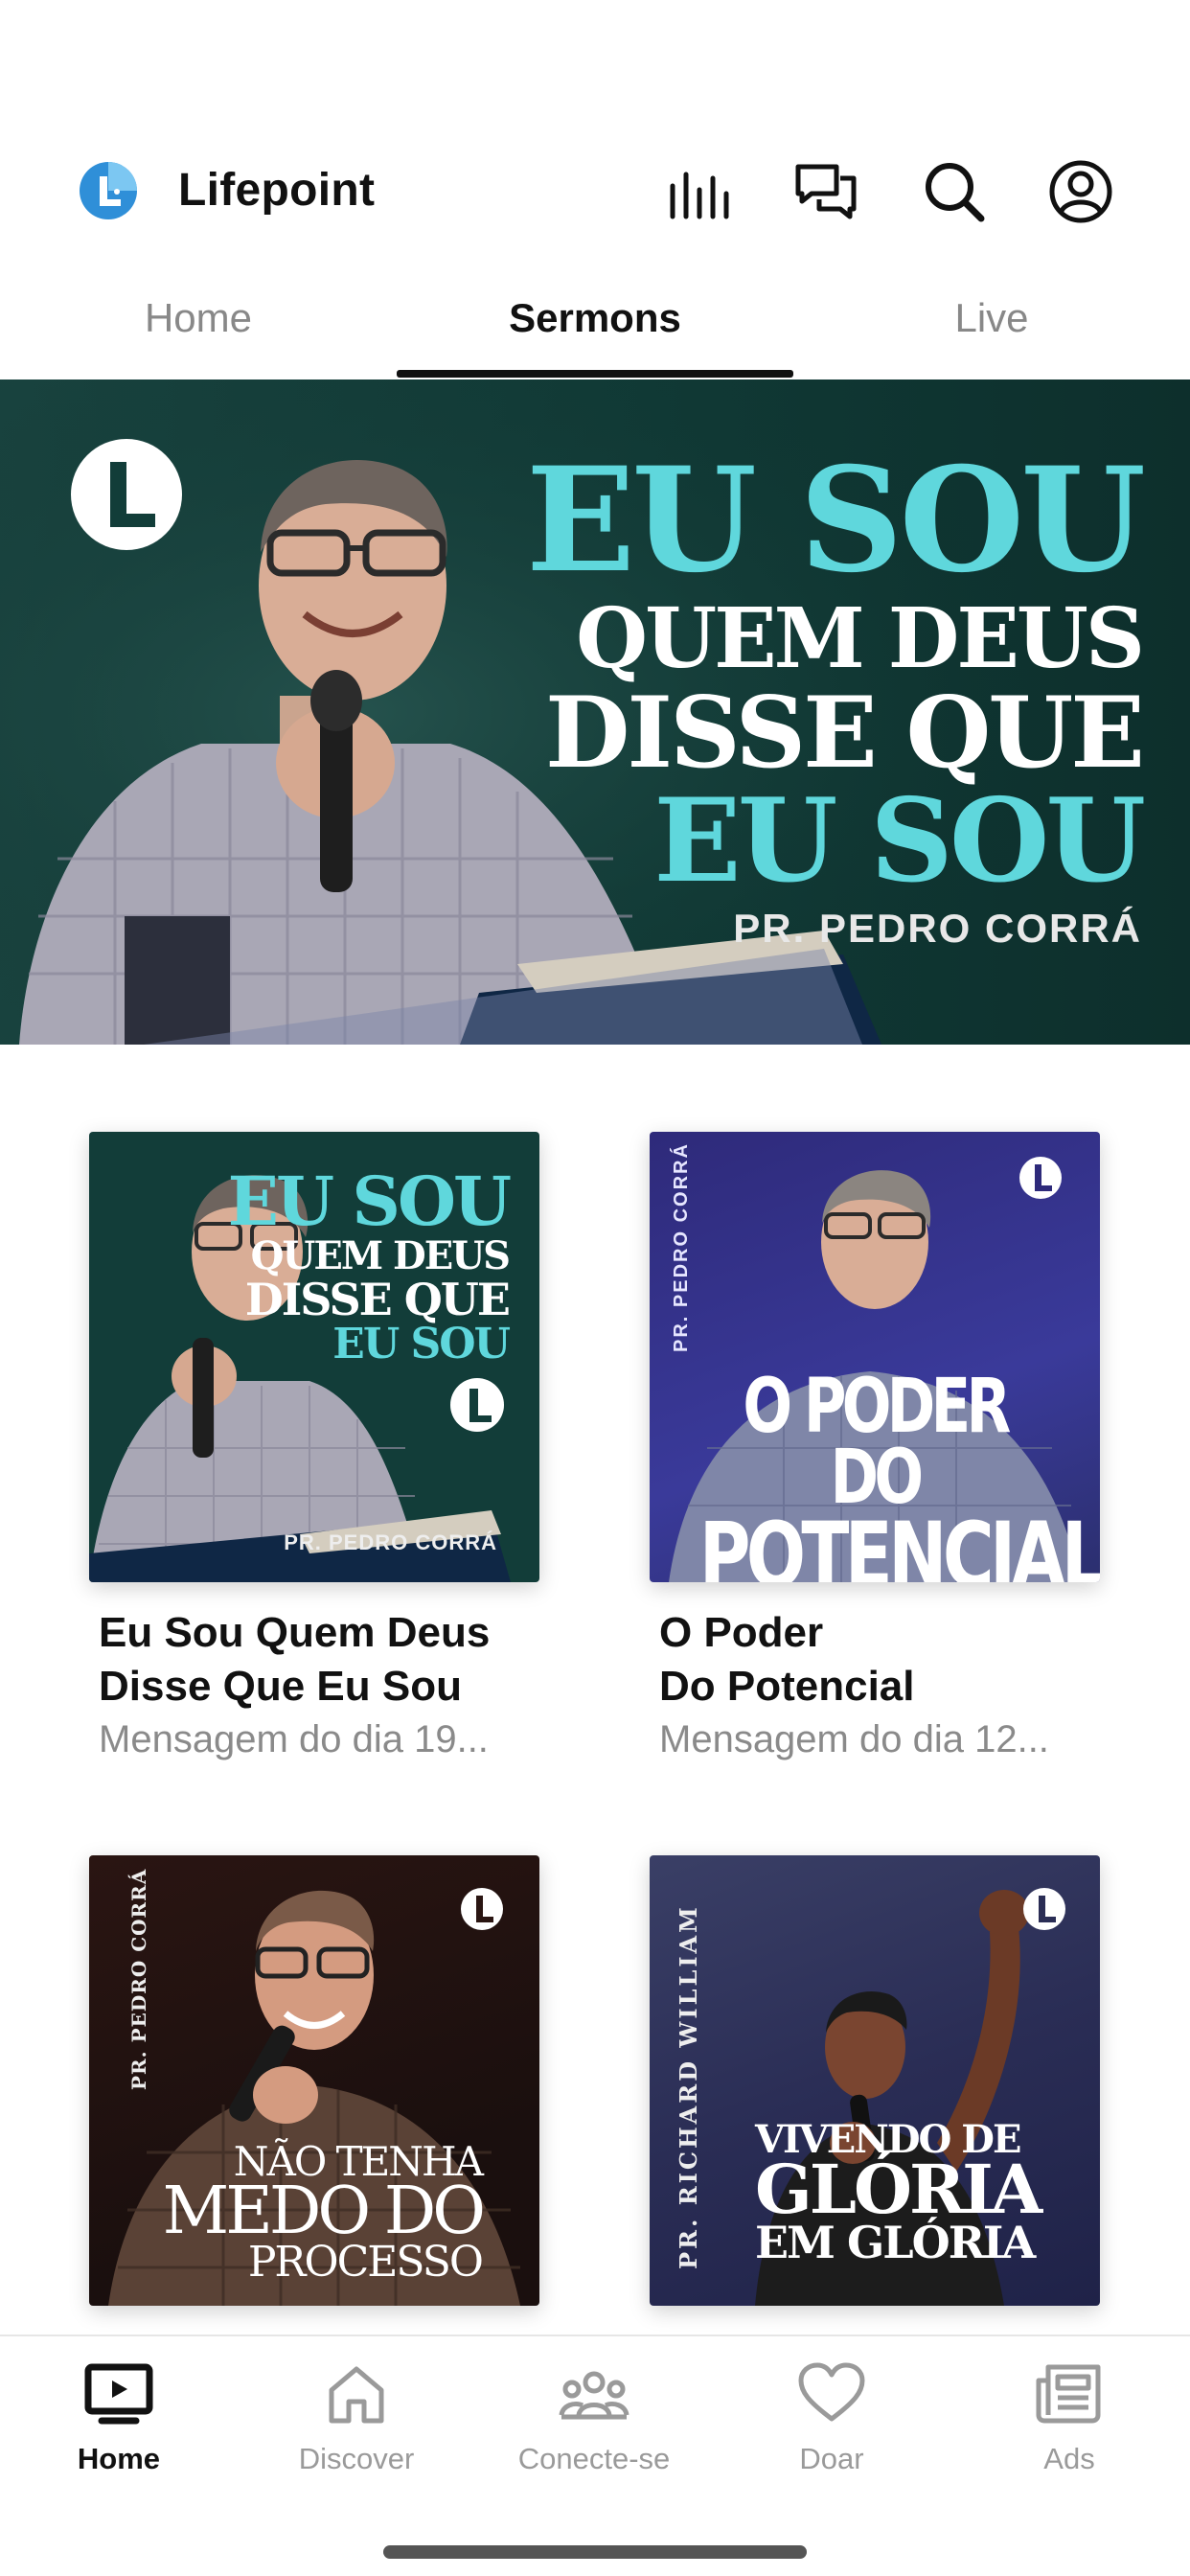 The width and height of the screenshot is (1190, 2576). Describe the element at coordinates (594, 2429) in the screenshot. I see `nav-conecte-se: Conecte-se` at that location.